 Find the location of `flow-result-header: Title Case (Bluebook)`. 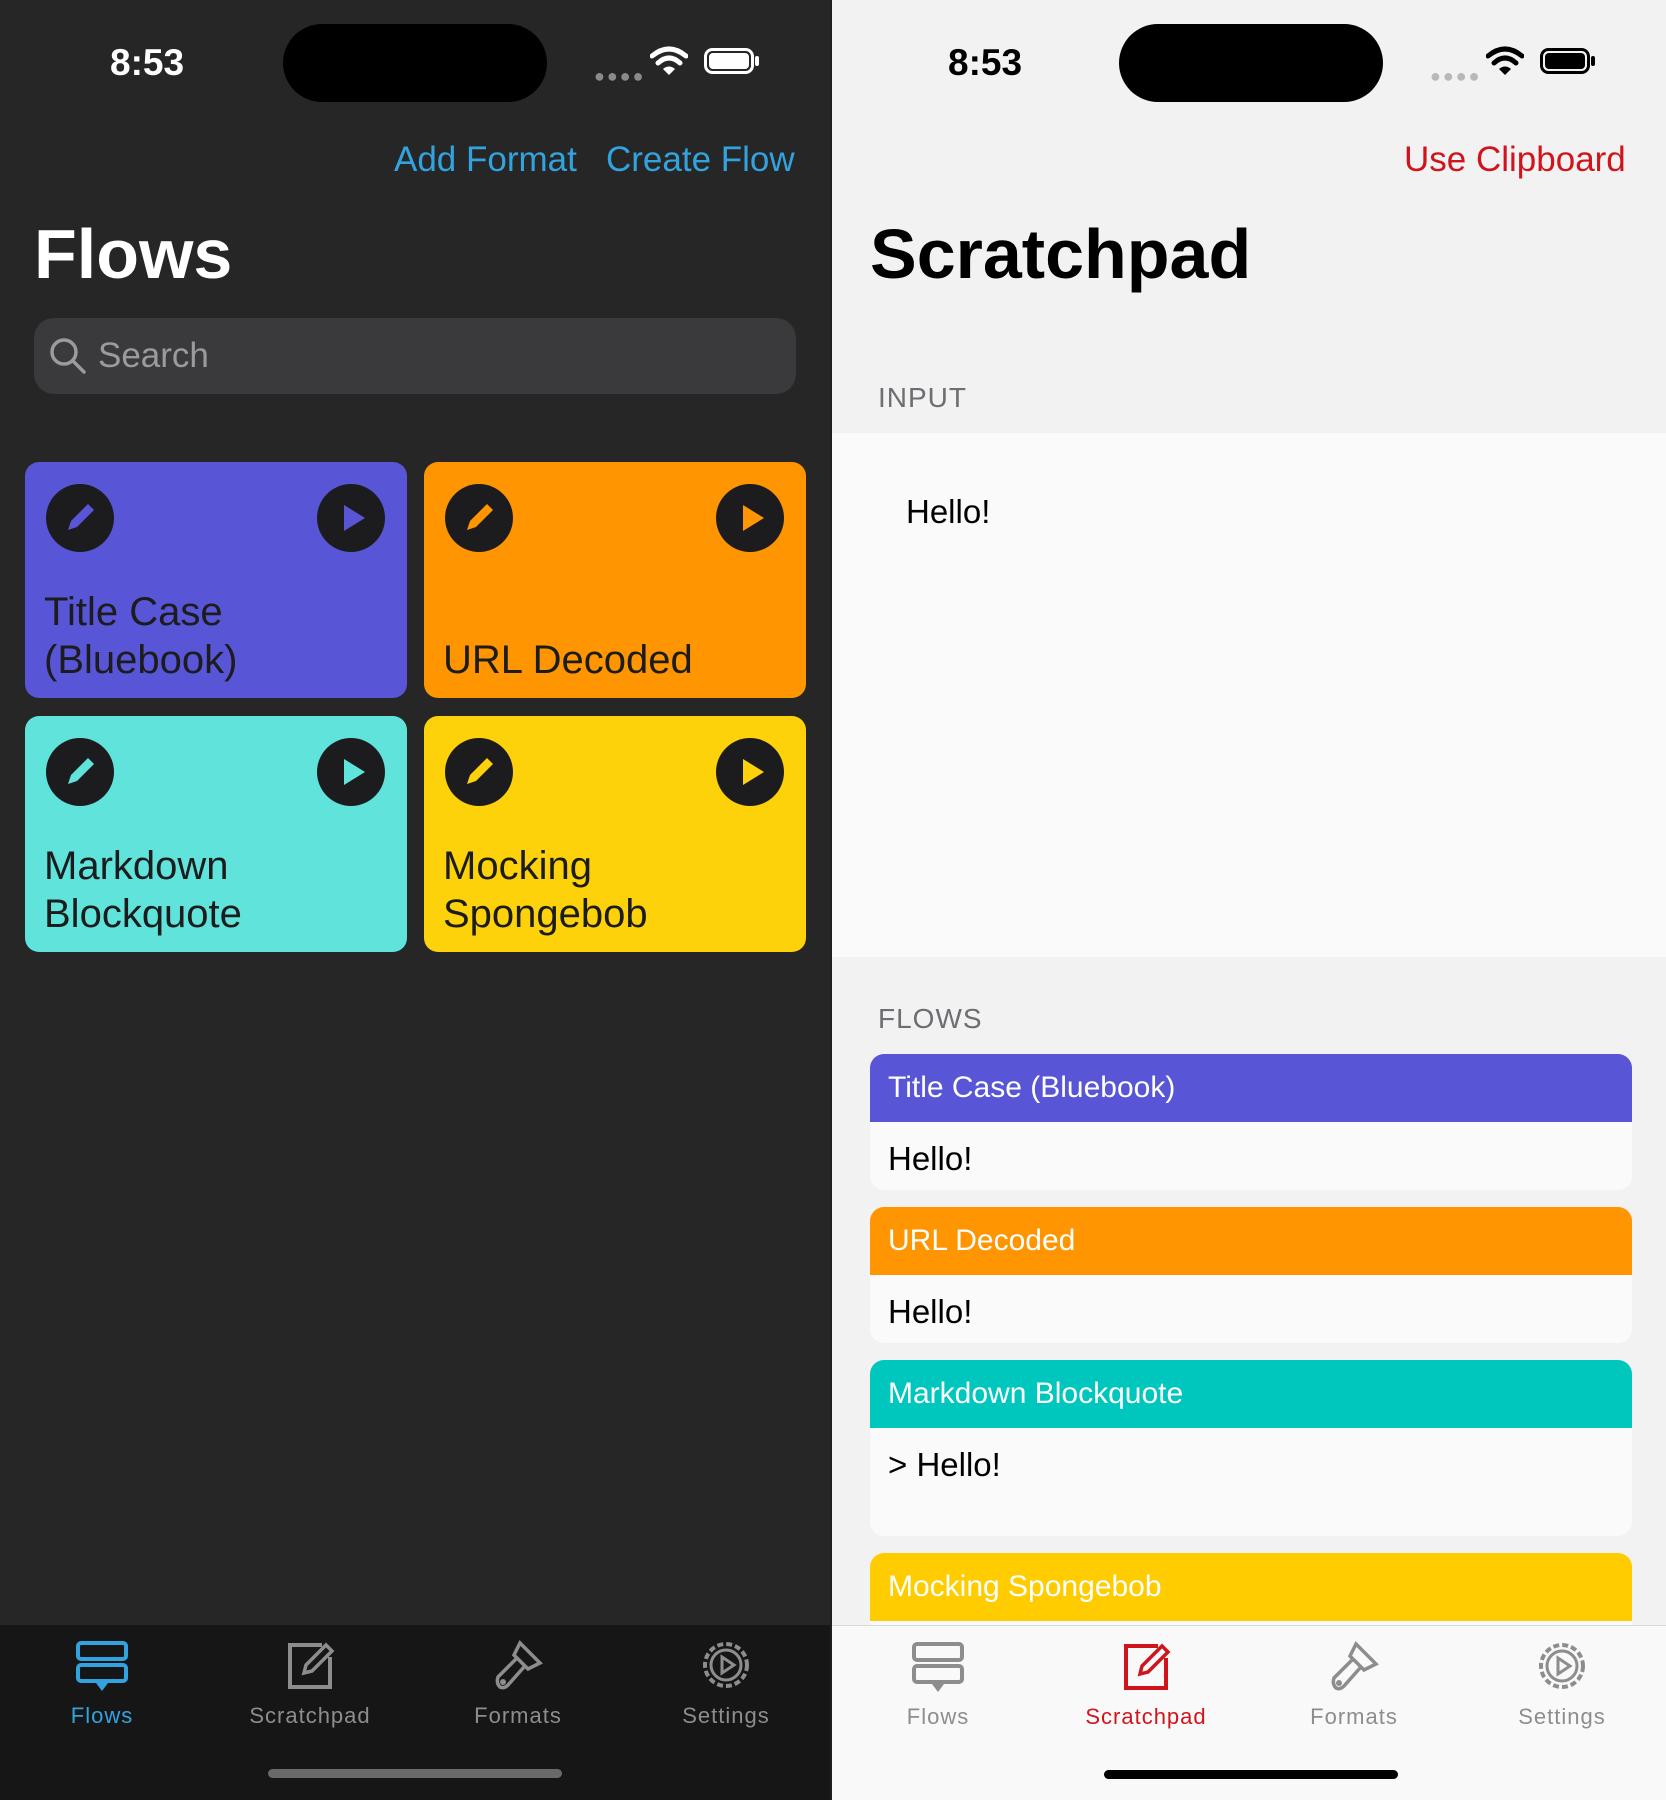

flow-result-header: Title Case (Bluebook) is located at coordinates (1251, 1088).